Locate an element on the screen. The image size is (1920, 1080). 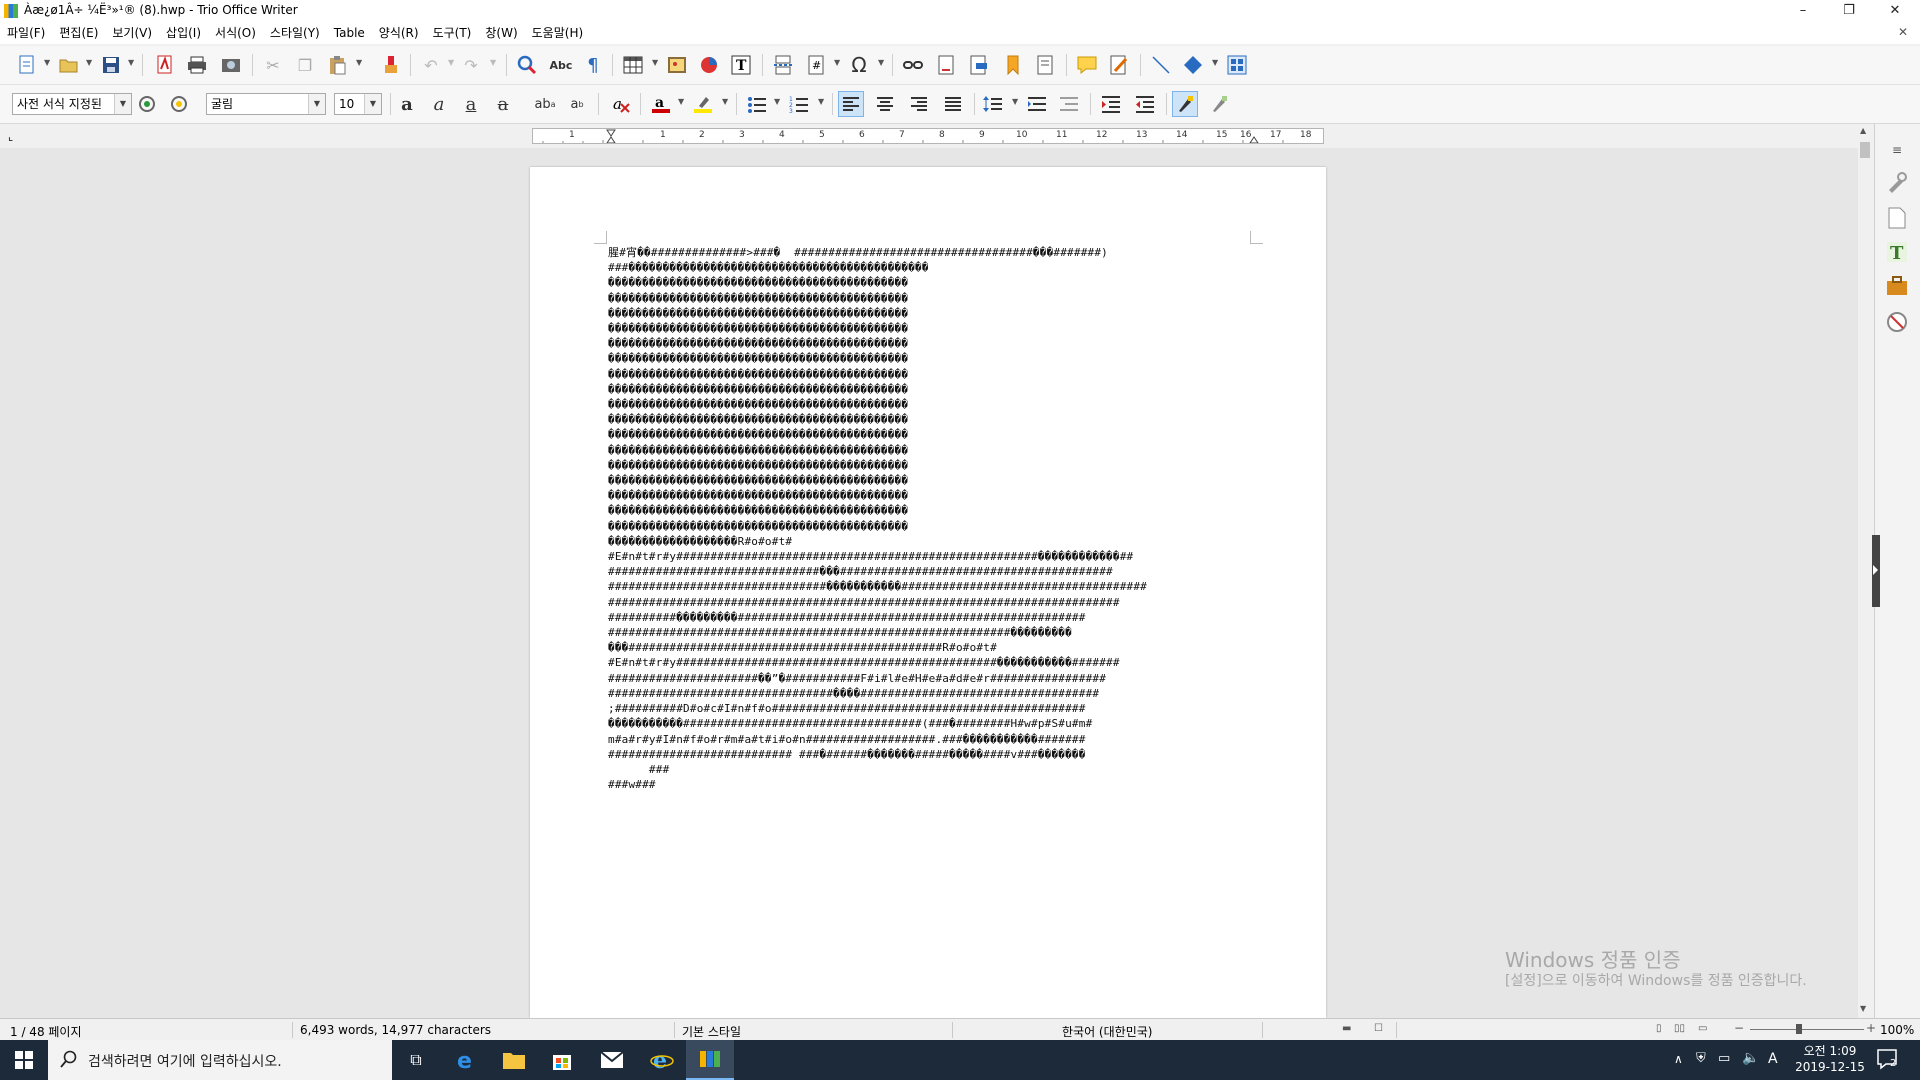
draw-line-icon is located at coordinates (1161, 65).